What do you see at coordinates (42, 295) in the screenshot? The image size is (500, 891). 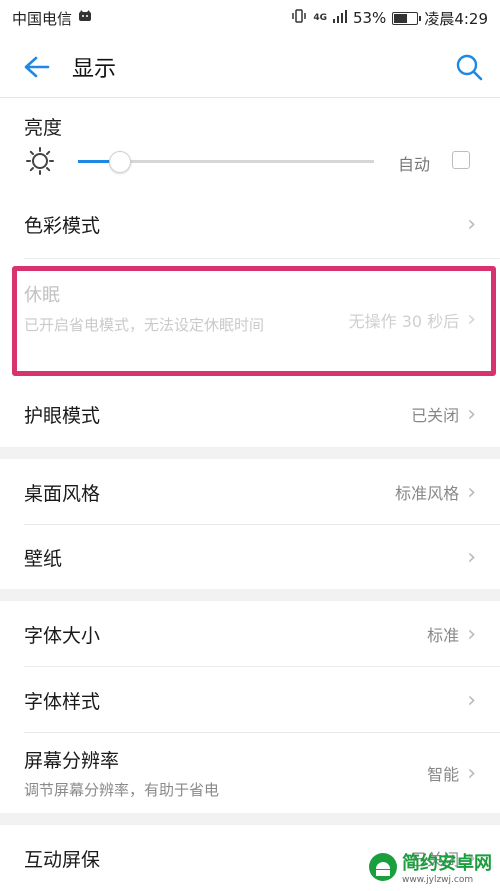 I see `sleep-label: 休眠` at bounding box center [42, 295].